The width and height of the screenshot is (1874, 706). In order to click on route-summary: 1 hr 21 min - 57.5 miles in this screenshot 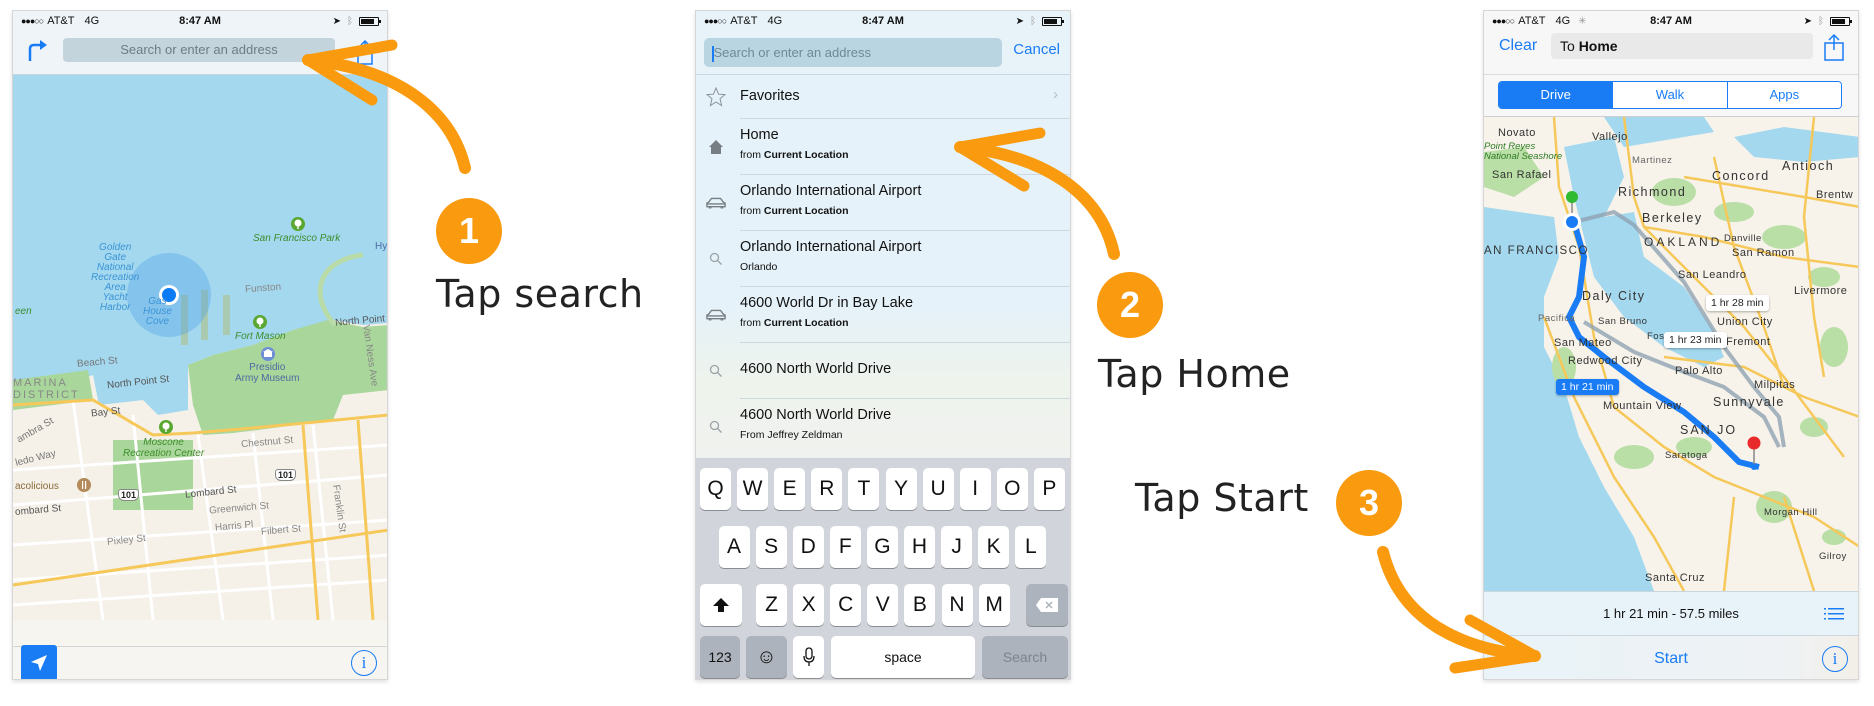, I will do `click(1671, 613)`.